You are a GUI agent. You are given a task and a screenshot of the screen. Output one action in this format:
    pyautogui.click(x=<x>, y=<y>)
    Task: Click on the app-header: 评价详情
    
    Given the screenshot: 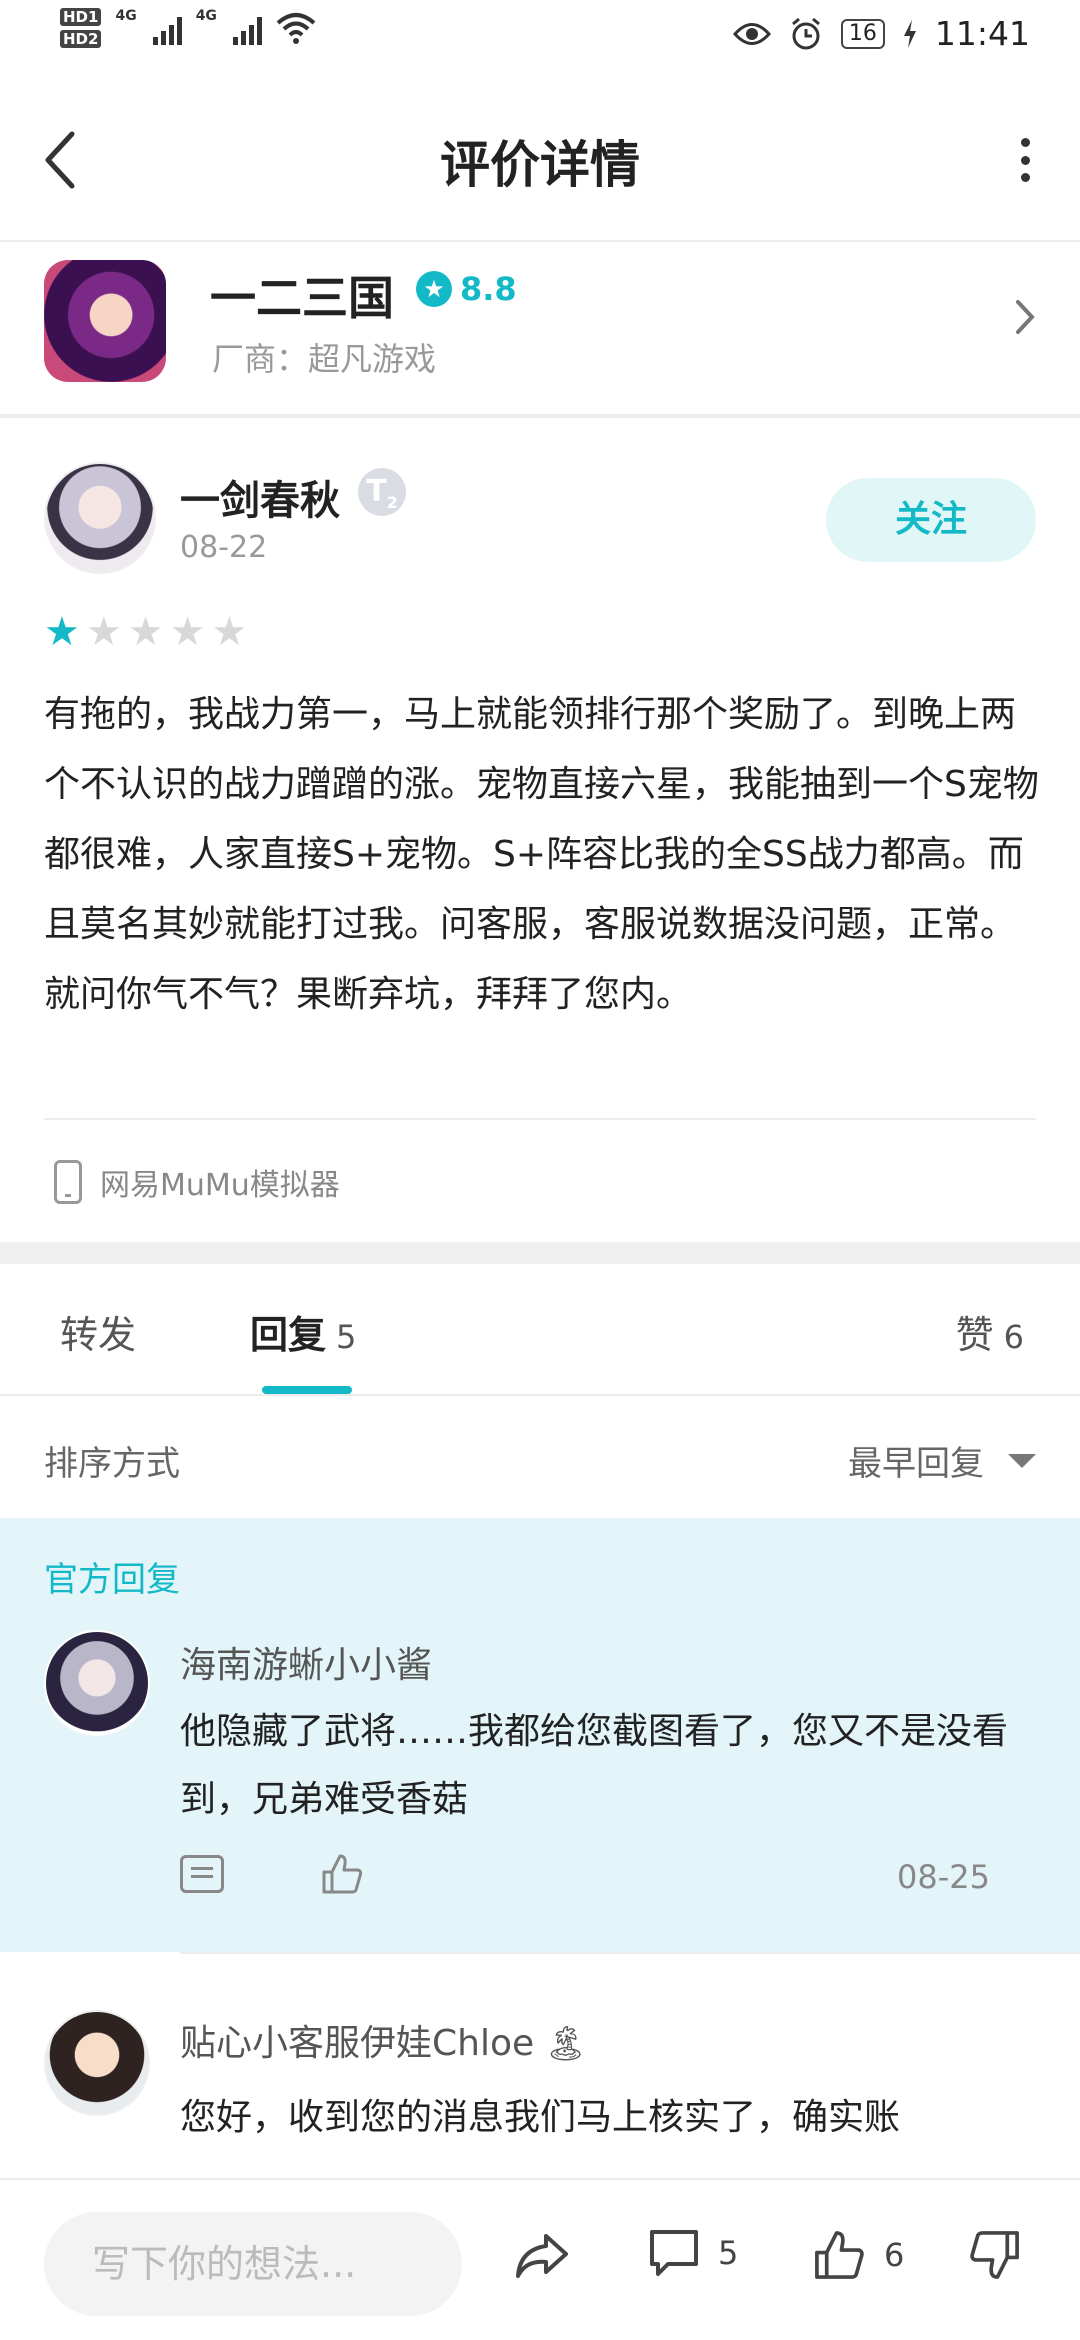 What is the action you would take?
    pyautogui.click(x=540, y=160)
    